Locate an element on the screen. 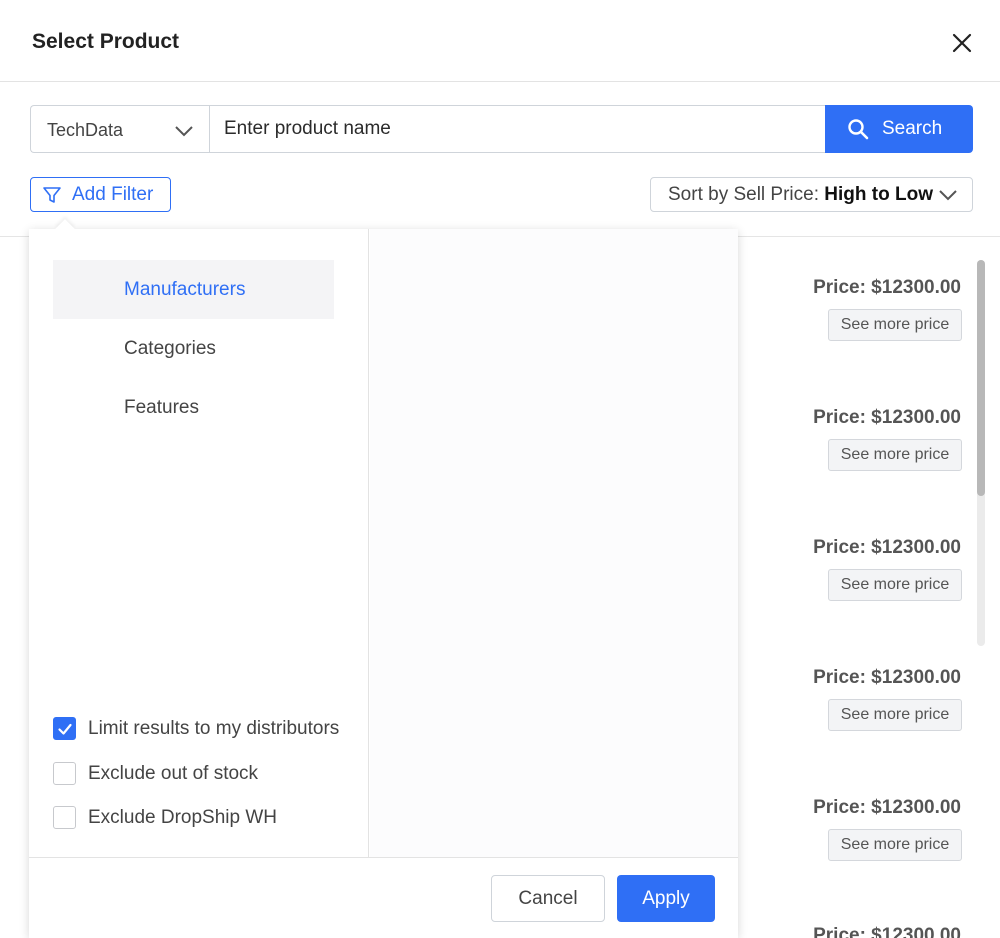 The width and height of the screenshot is (1000, 938). sort-prefix: Sort by Sell Price: is located at coordinates (746, 194).